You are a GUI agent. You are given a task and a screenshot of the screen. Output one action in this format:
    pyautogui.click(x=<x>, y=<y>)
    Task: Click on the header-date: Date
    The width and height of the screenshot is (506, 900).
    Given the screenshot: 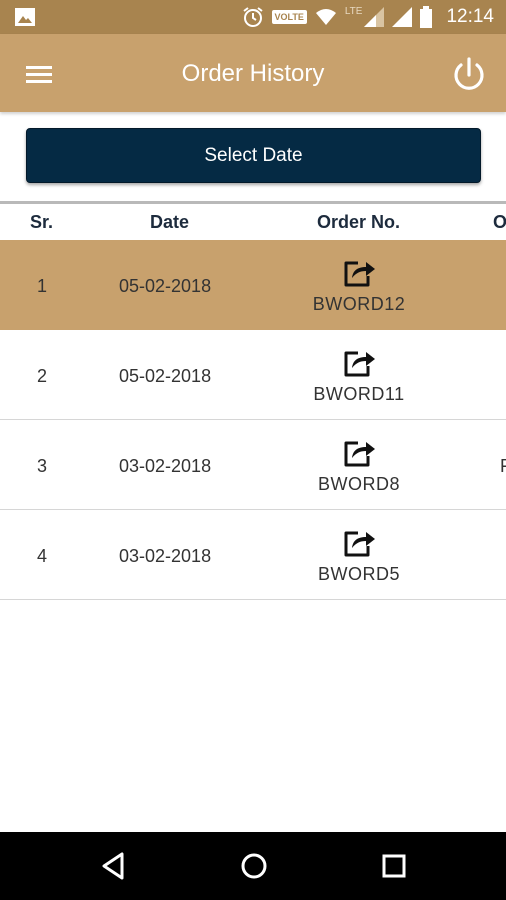 What is the action you would take?
    pyautogui.click(x=170, y=222)
    